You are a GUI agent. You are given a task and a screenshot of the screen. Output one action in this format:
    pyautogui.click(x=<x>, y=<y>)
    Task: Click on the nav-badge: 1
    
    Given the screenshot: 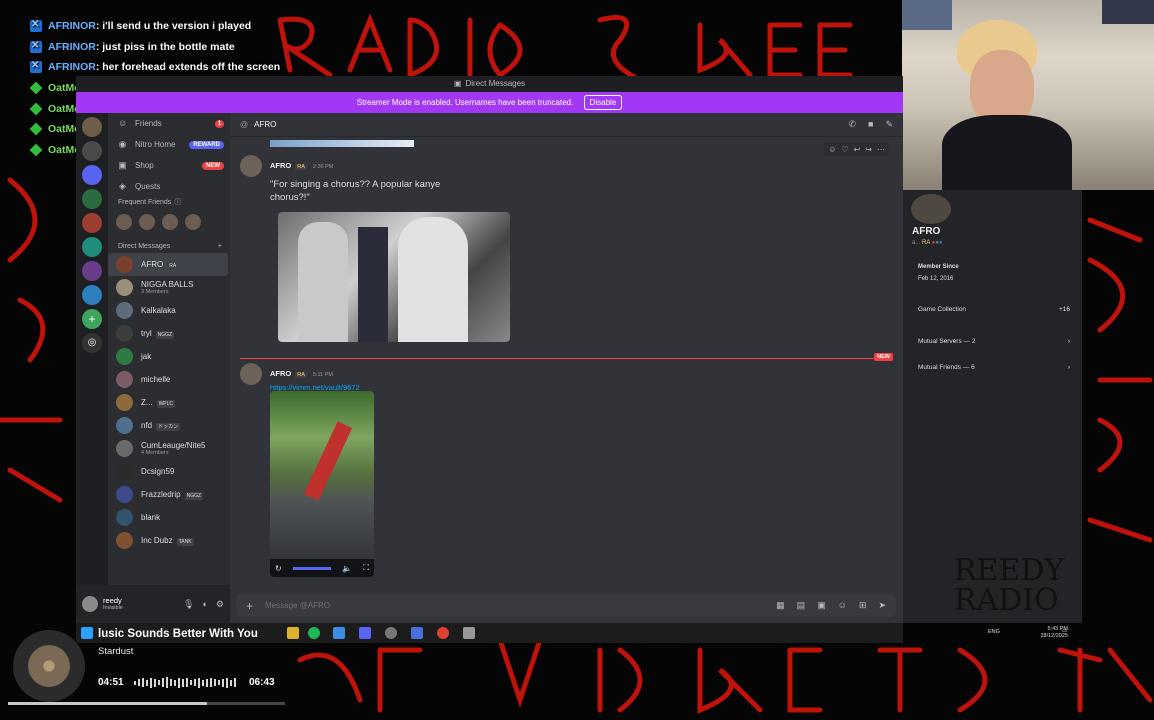 What is the action you would take?
    pyautogui.click(x=219, y=123)
    